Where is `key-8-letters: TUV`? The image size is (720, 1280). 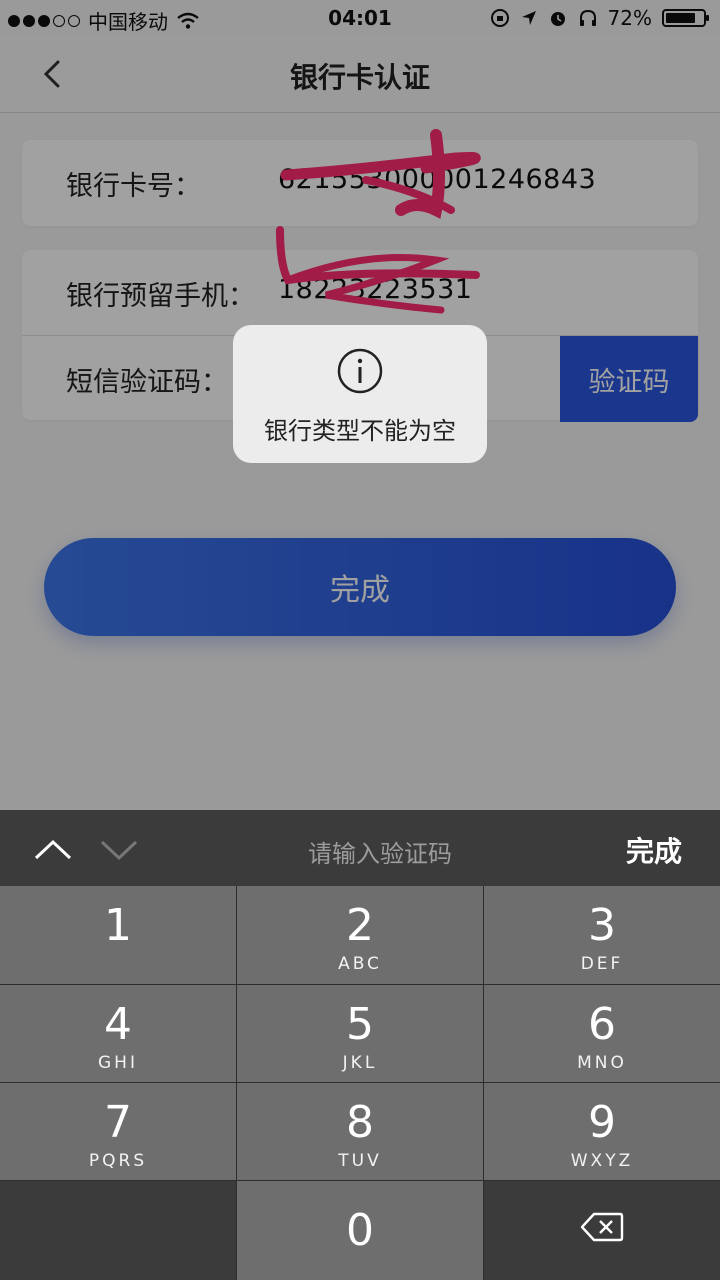 key-8-letters: TUV is located at coordinates (360, 1161).